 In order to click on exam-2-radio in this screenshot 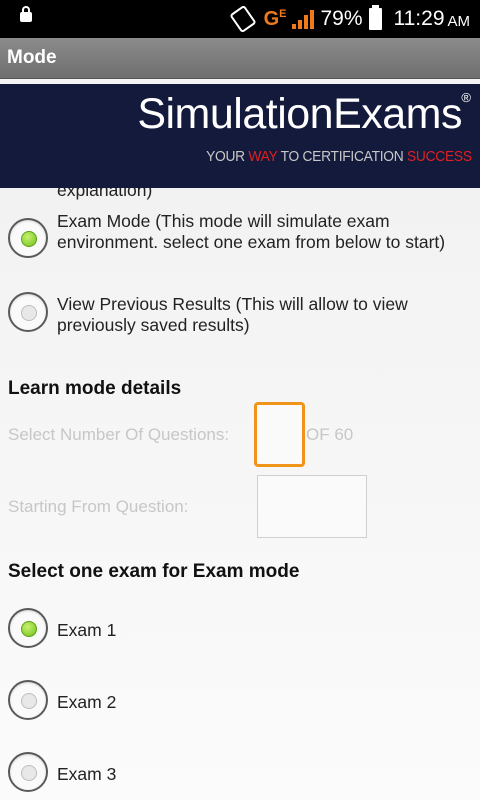, I will do `click(28, 700)`.